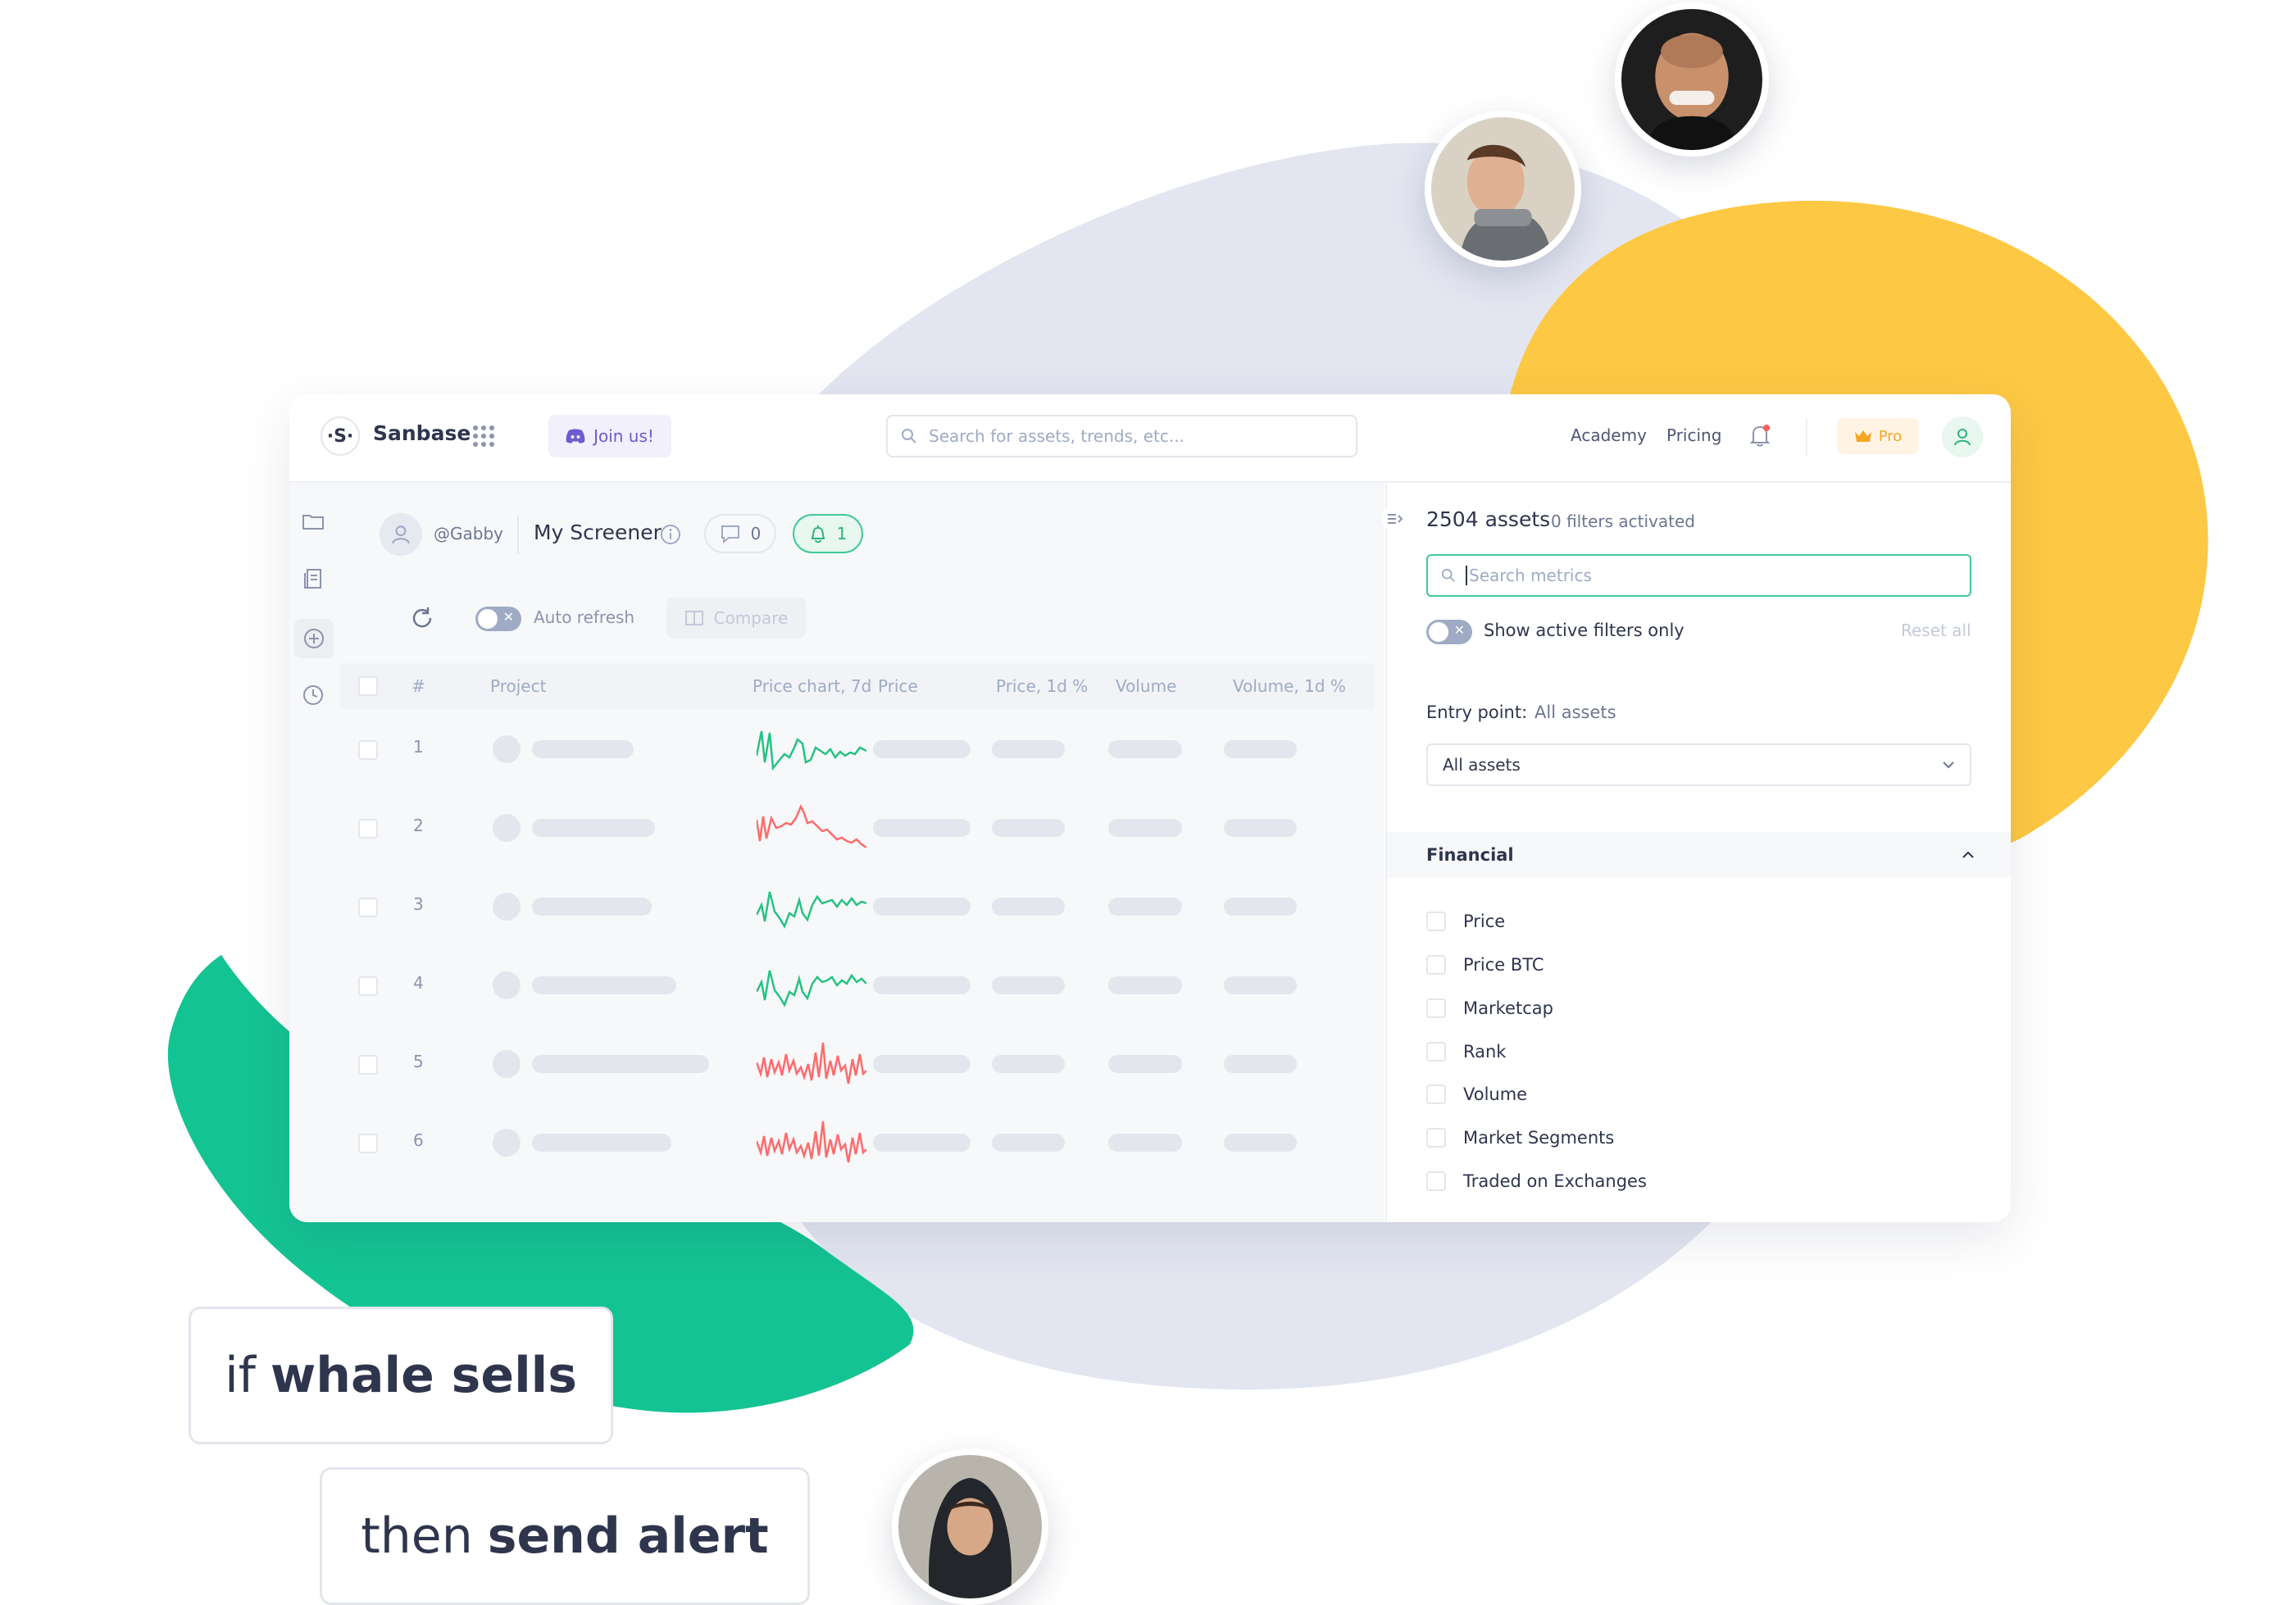  Describe the element at coordinates (811, 686) in the screenshot. I see `column-header-price-chart: Price chart, 7d` at that location.